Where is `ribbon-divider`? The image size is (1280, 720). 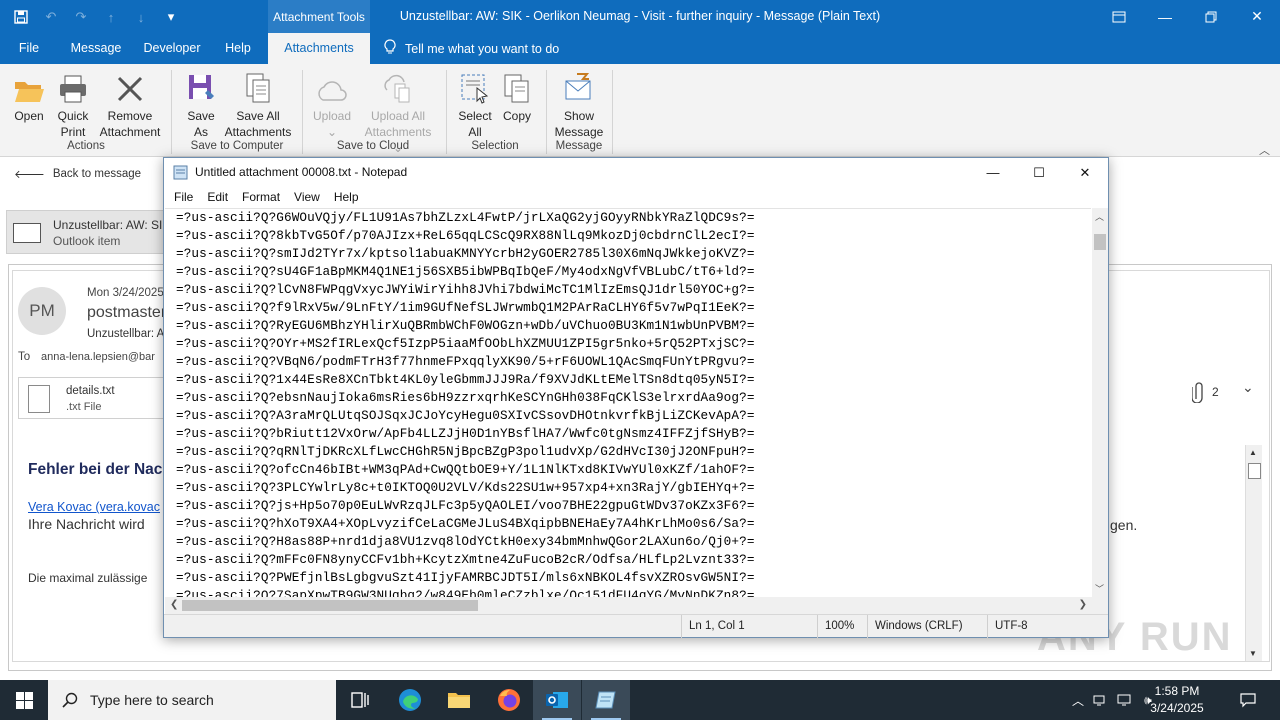
ribbon-divider is located at coordinates (446, 112).